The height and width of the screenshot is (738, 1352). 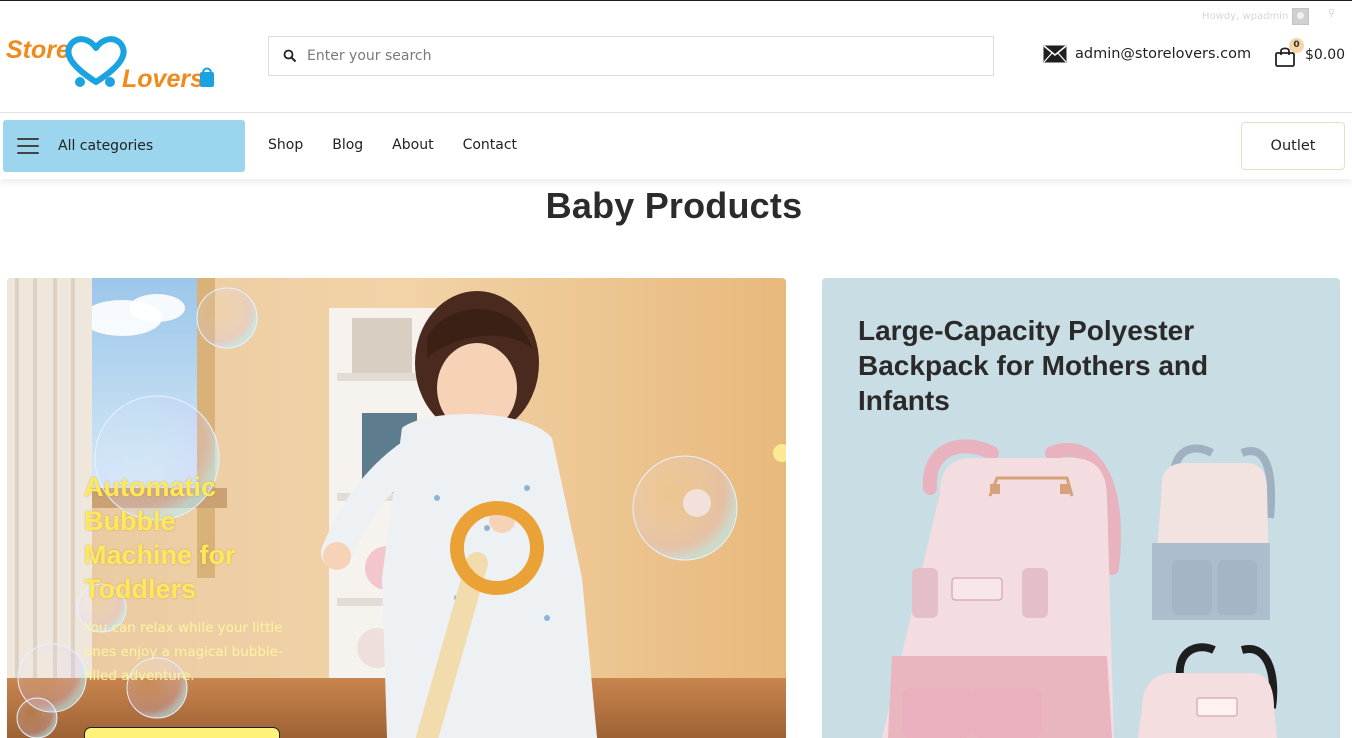 What do you see at coordinates (182, 732) in the screenshot?
I see `promo-card-bubble-button` at bounding box center [182, 732].